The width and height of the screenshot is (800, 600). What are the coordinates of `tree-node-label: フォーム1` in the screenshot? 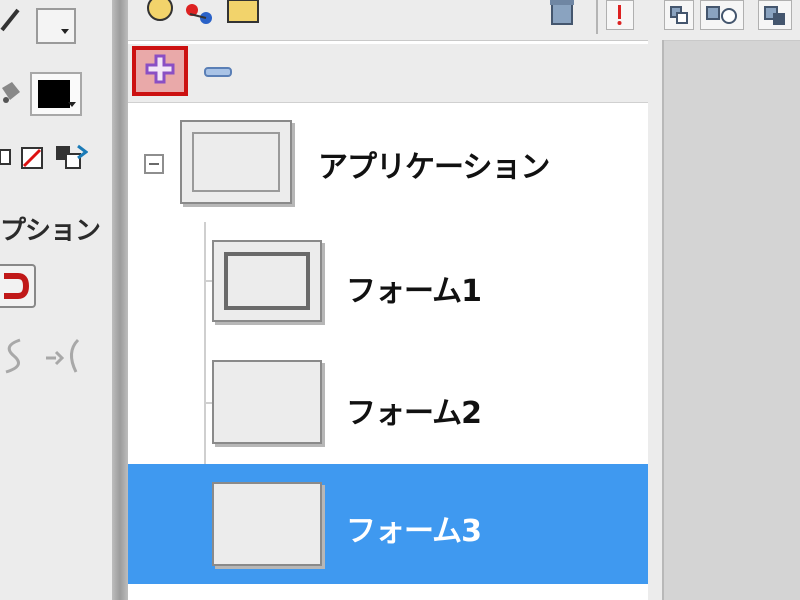 It's located at (414, 291).